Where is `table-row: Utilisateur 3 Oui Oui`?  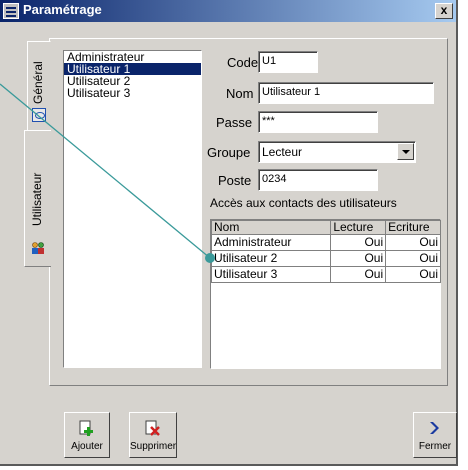
table-row: Utilisateur 3 Oui Oui is located at coordinates (325, 274).